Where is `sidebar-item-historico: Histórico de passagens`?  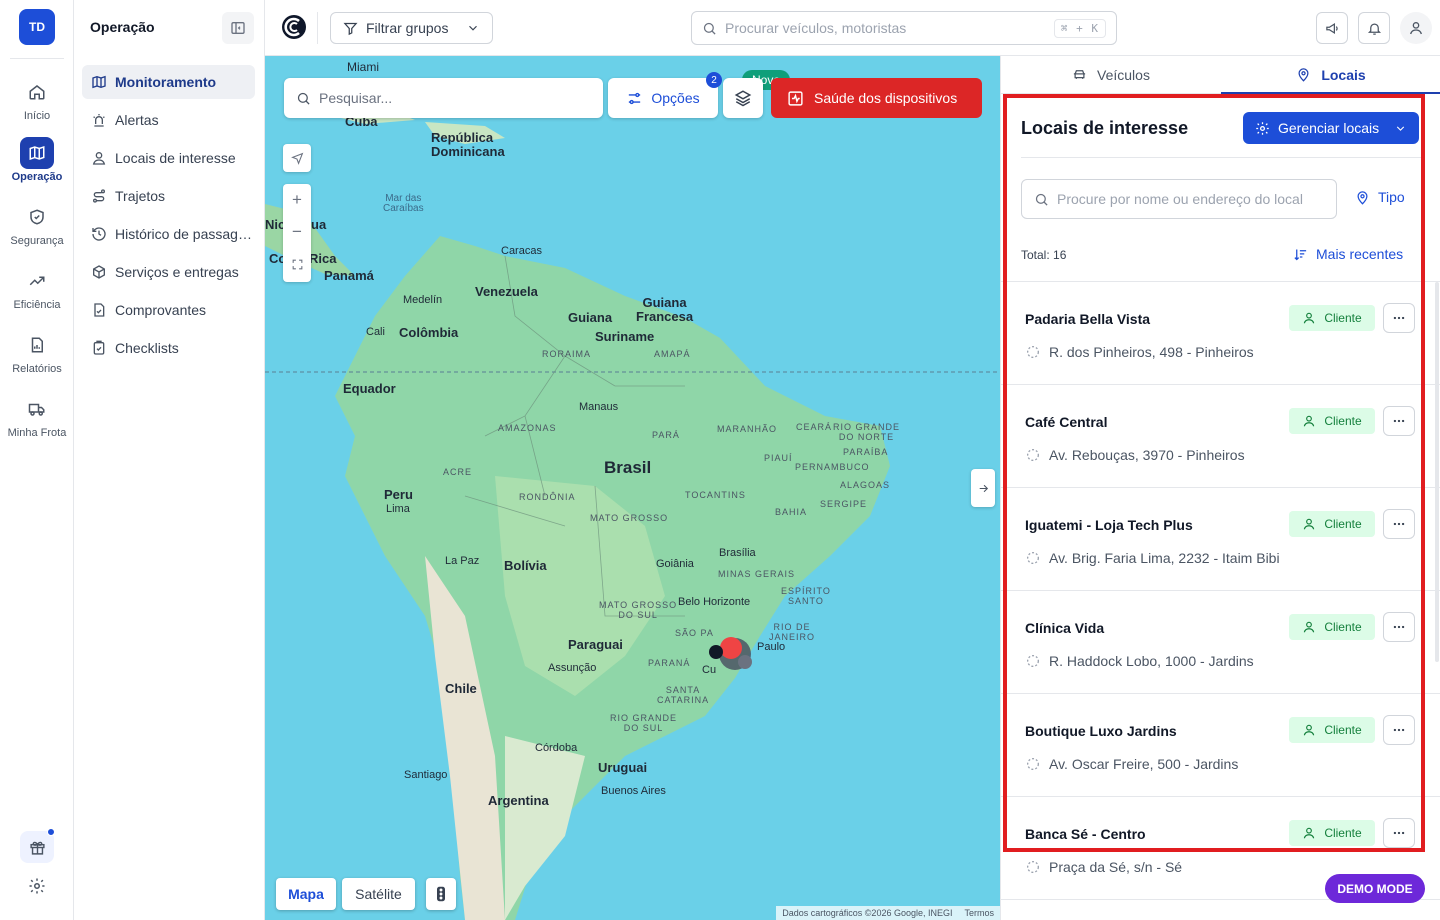
sidebar-item-historico: Histórico de passagens is located at coordinates (168, 234).